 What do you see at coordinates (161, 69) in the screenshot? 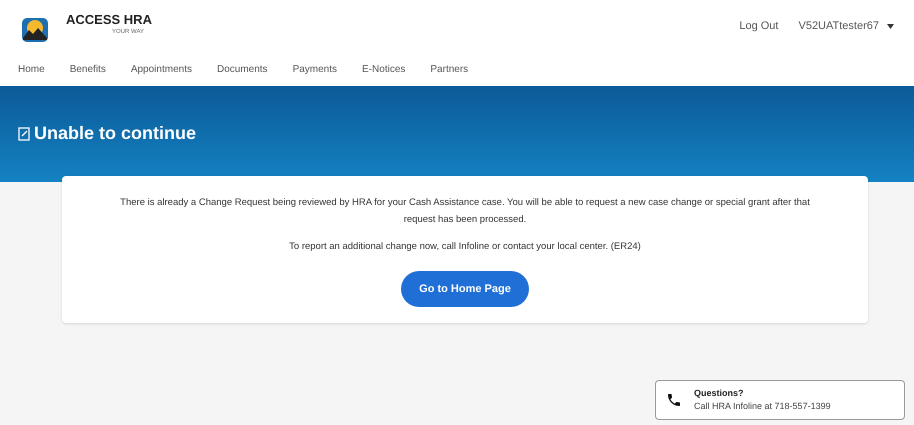
I see `nav-link: Appointments` at bounding box center [161, 69].